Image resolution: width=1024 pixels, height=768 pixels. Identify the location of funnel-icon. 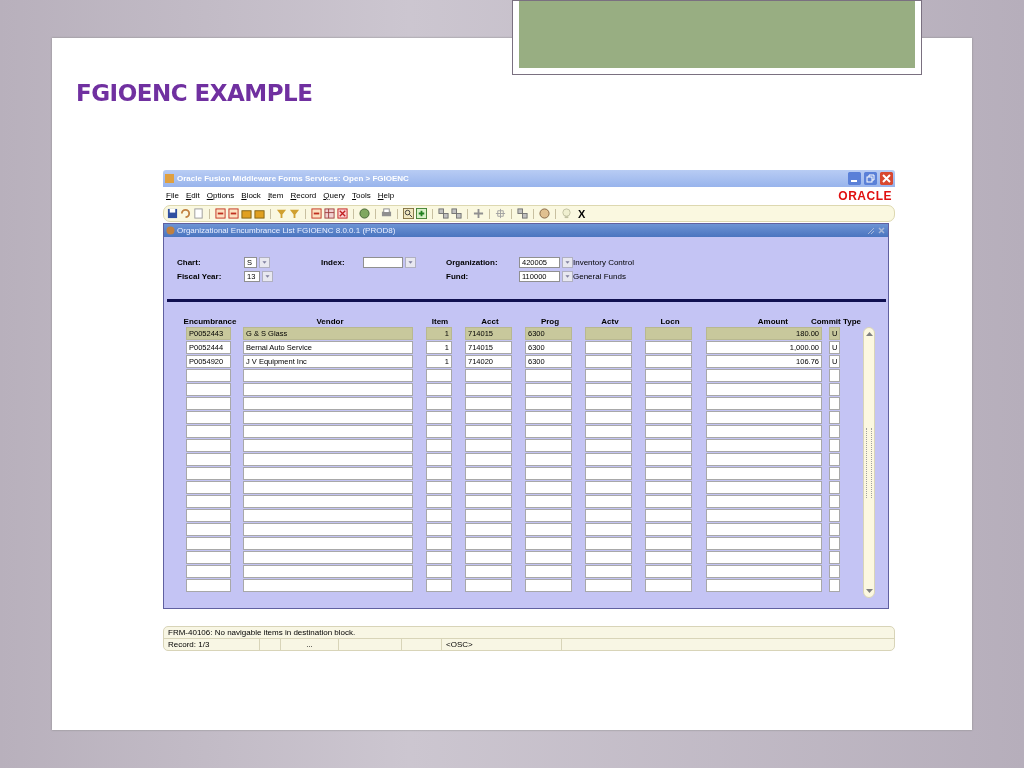
(281, 213).